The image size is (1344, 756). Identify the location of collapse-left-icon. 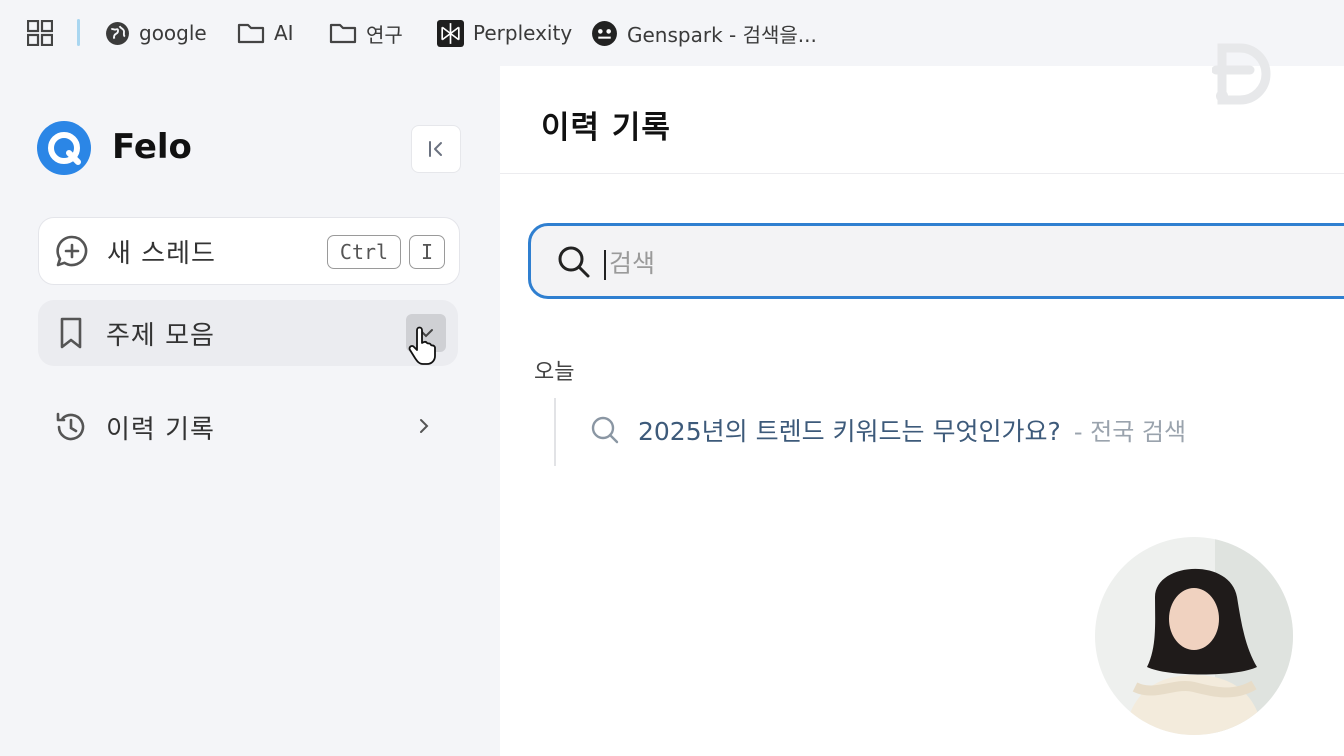
(435, 149).